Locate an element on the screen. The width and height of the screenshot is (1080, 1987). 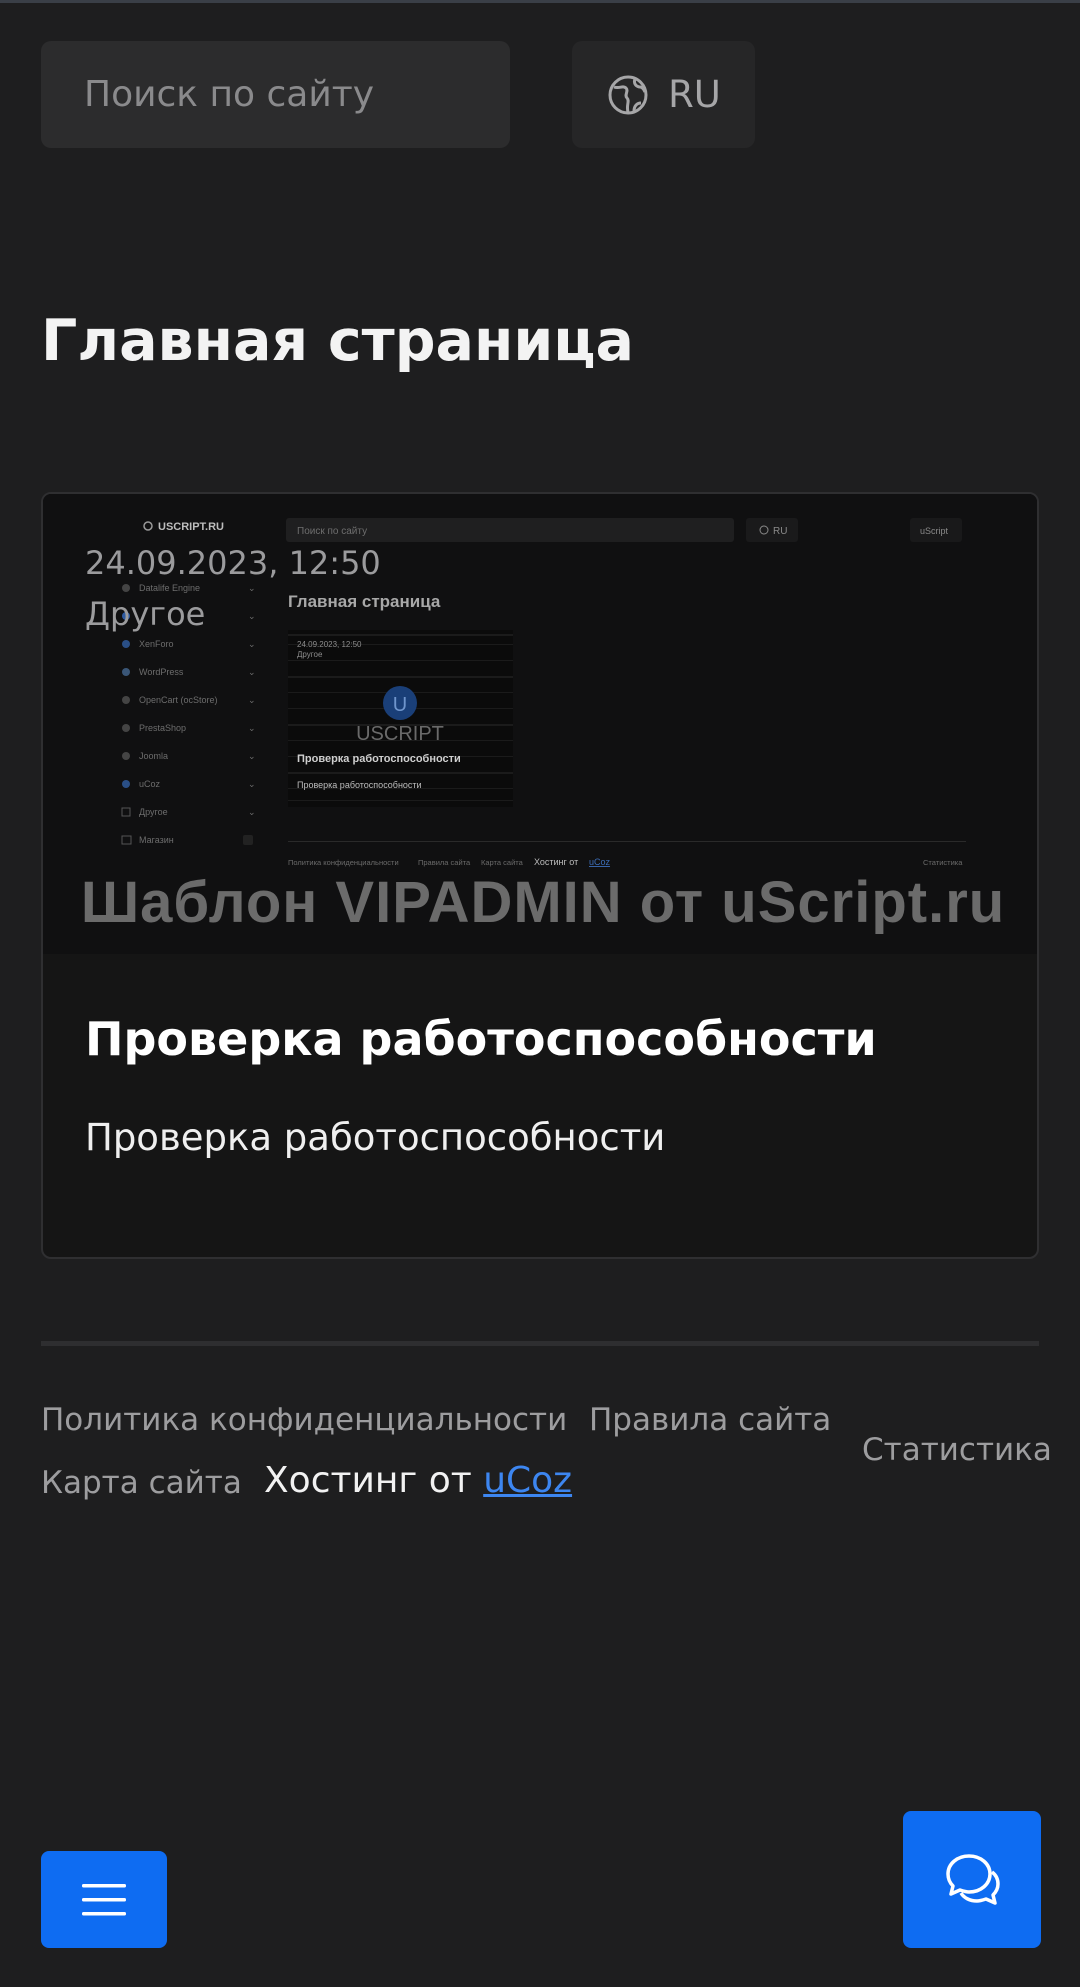
hosting-link: uCoz is located at coordinates (527, 1480).